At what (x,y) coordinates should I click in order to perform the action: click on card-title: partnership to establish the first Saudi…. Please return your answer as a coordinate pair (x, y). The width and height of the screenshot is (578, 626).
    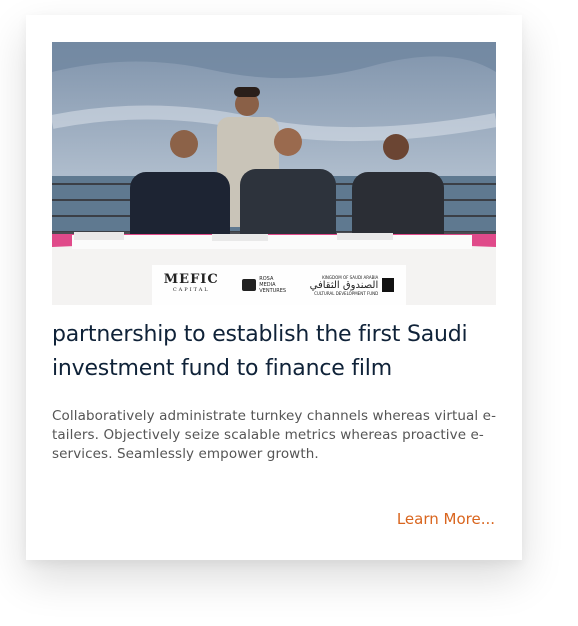
    Looking at the image, I should click on (277, 352).